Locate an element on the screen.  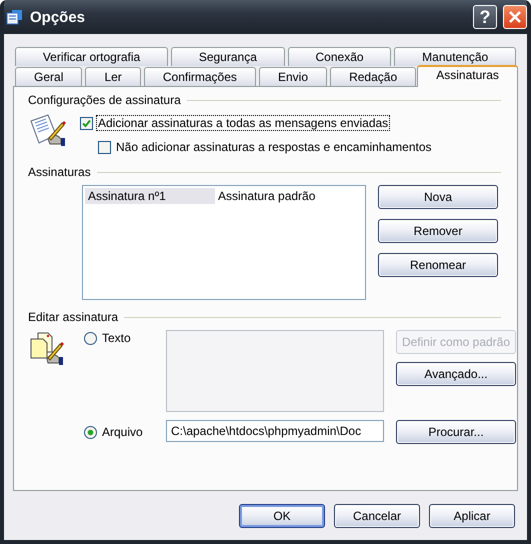
signature-name: Assinatura nº1 is located at coordinates (150, 196).